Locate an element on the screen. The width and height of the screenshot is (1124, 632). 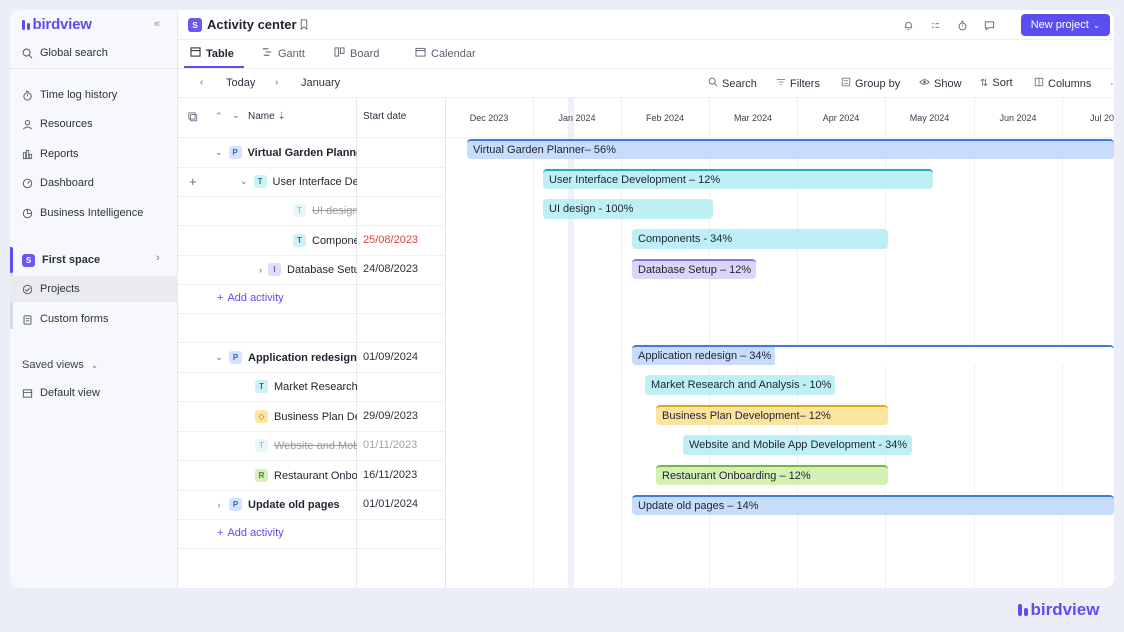
sidebar-item-first-space: S First space › is located at coordinates (94, 260).